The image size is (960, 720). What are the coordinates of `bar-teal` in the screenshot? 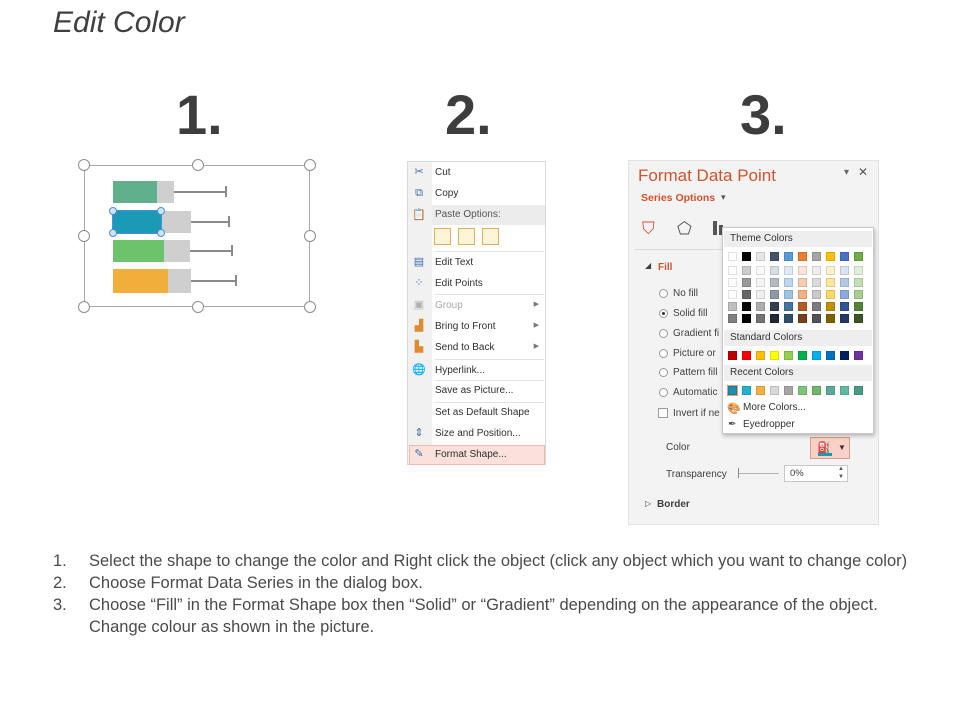 It's located at (135, 192).